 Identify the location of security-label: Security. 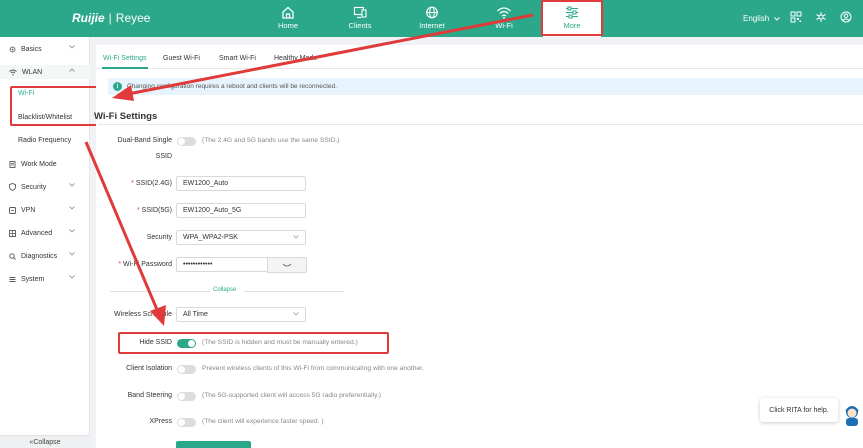
(159, 237).